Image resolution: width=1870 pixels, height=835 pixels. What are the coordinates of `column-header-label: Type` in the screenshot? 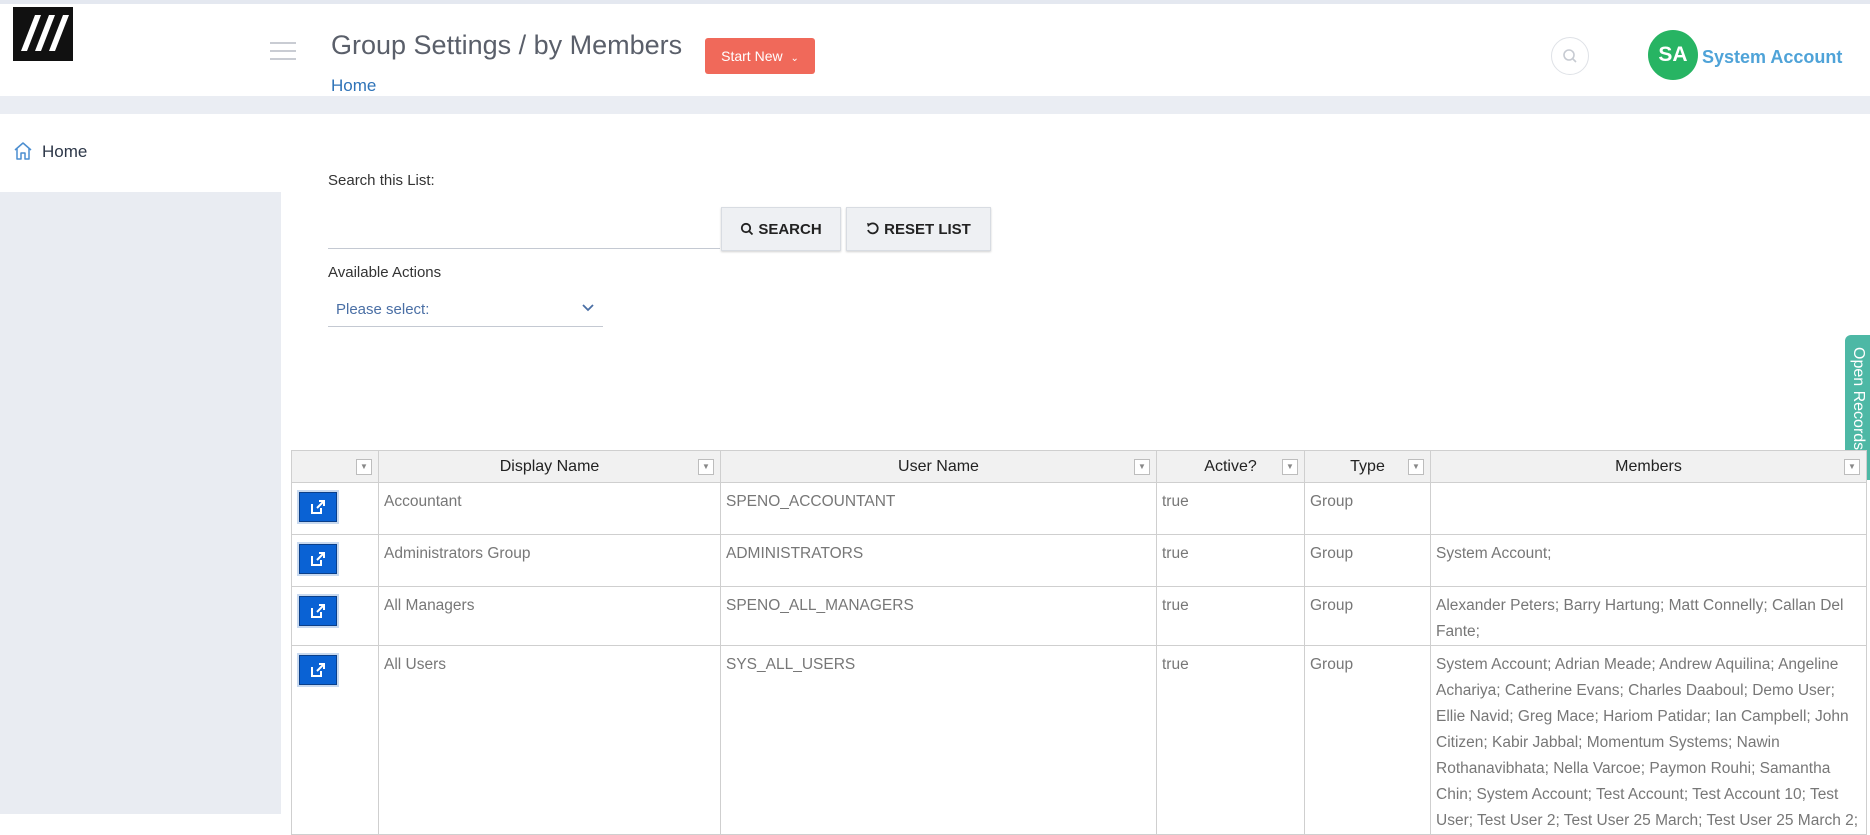 It's located at (1367, 466).